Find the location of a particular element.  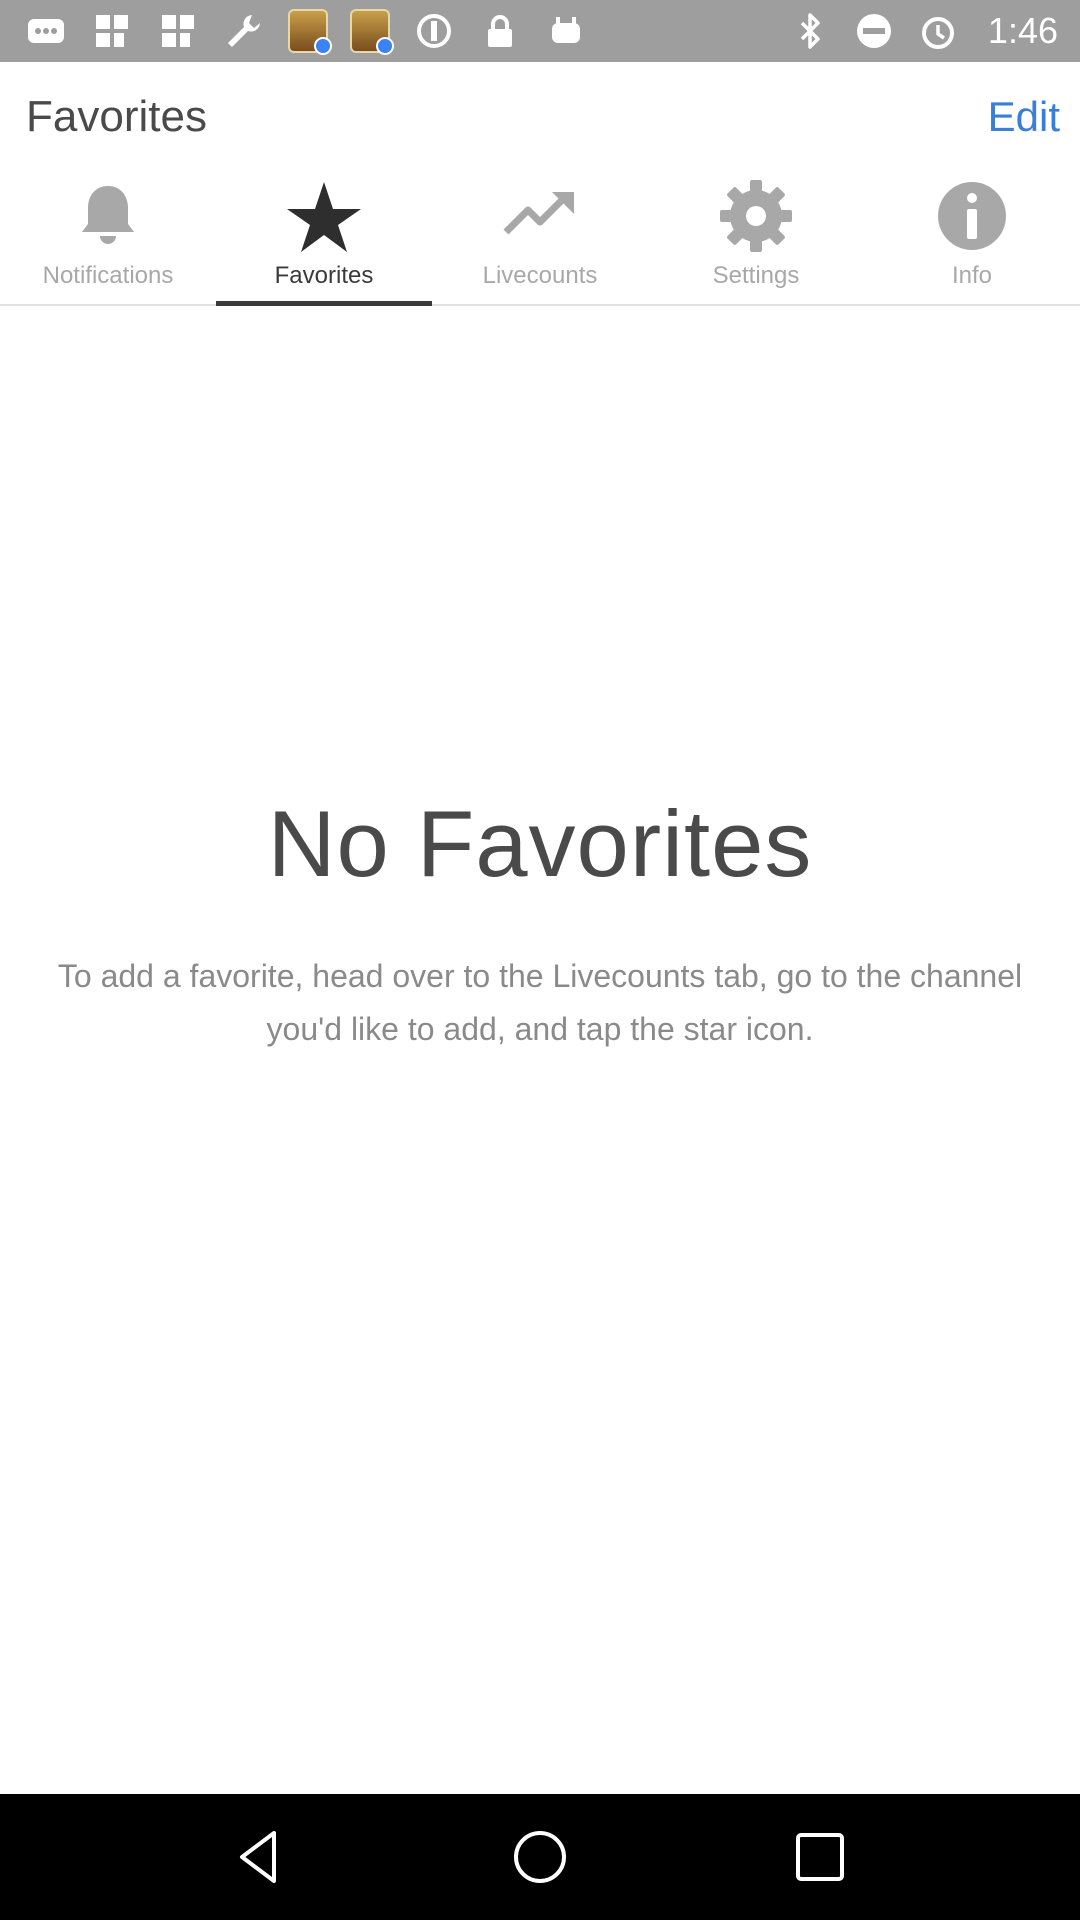

back-button is located at coordinates (260, 1857).